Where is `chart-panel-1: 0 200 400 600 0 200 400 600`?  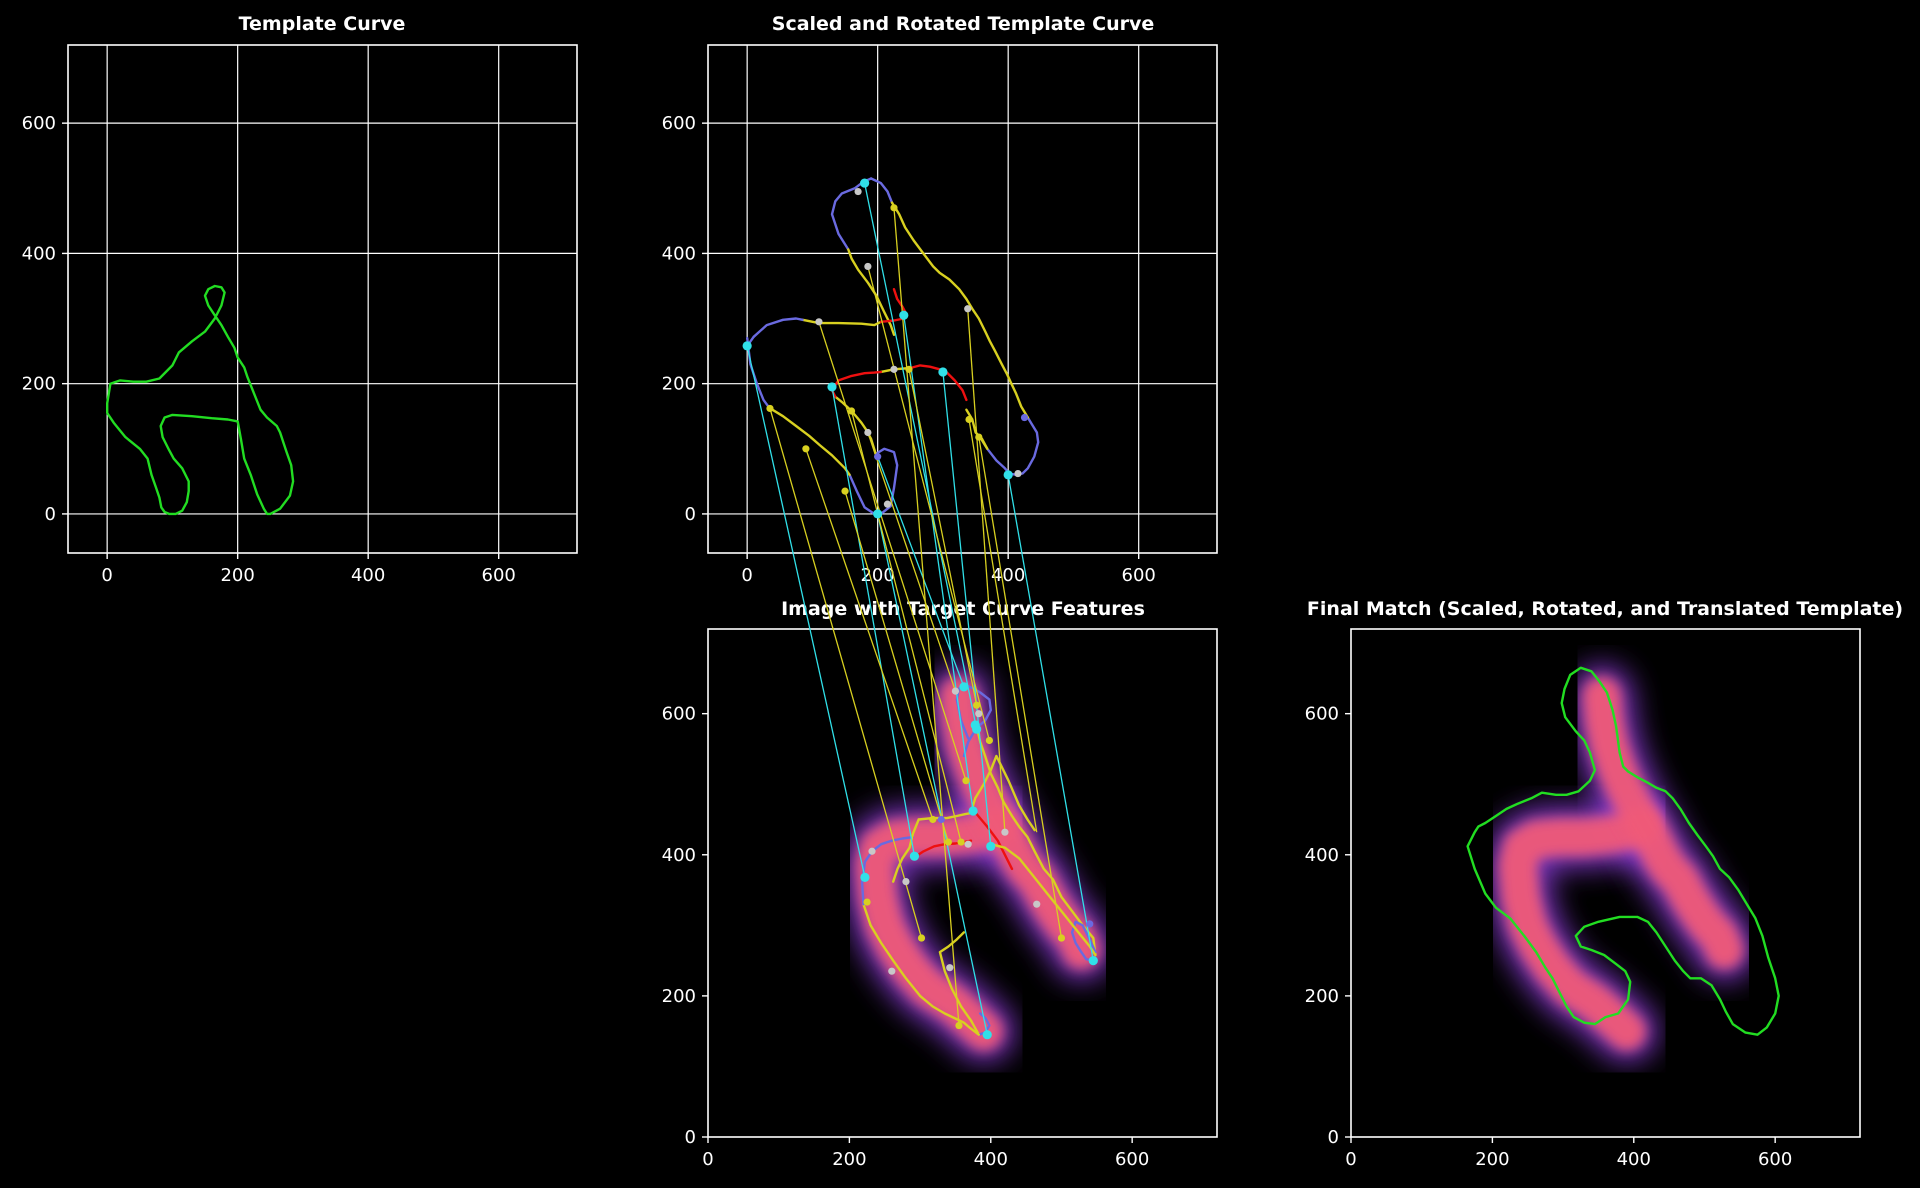
chart-panel-1: 0 200 400 600 0 200 400 600 is located at coordinates (300, 315).